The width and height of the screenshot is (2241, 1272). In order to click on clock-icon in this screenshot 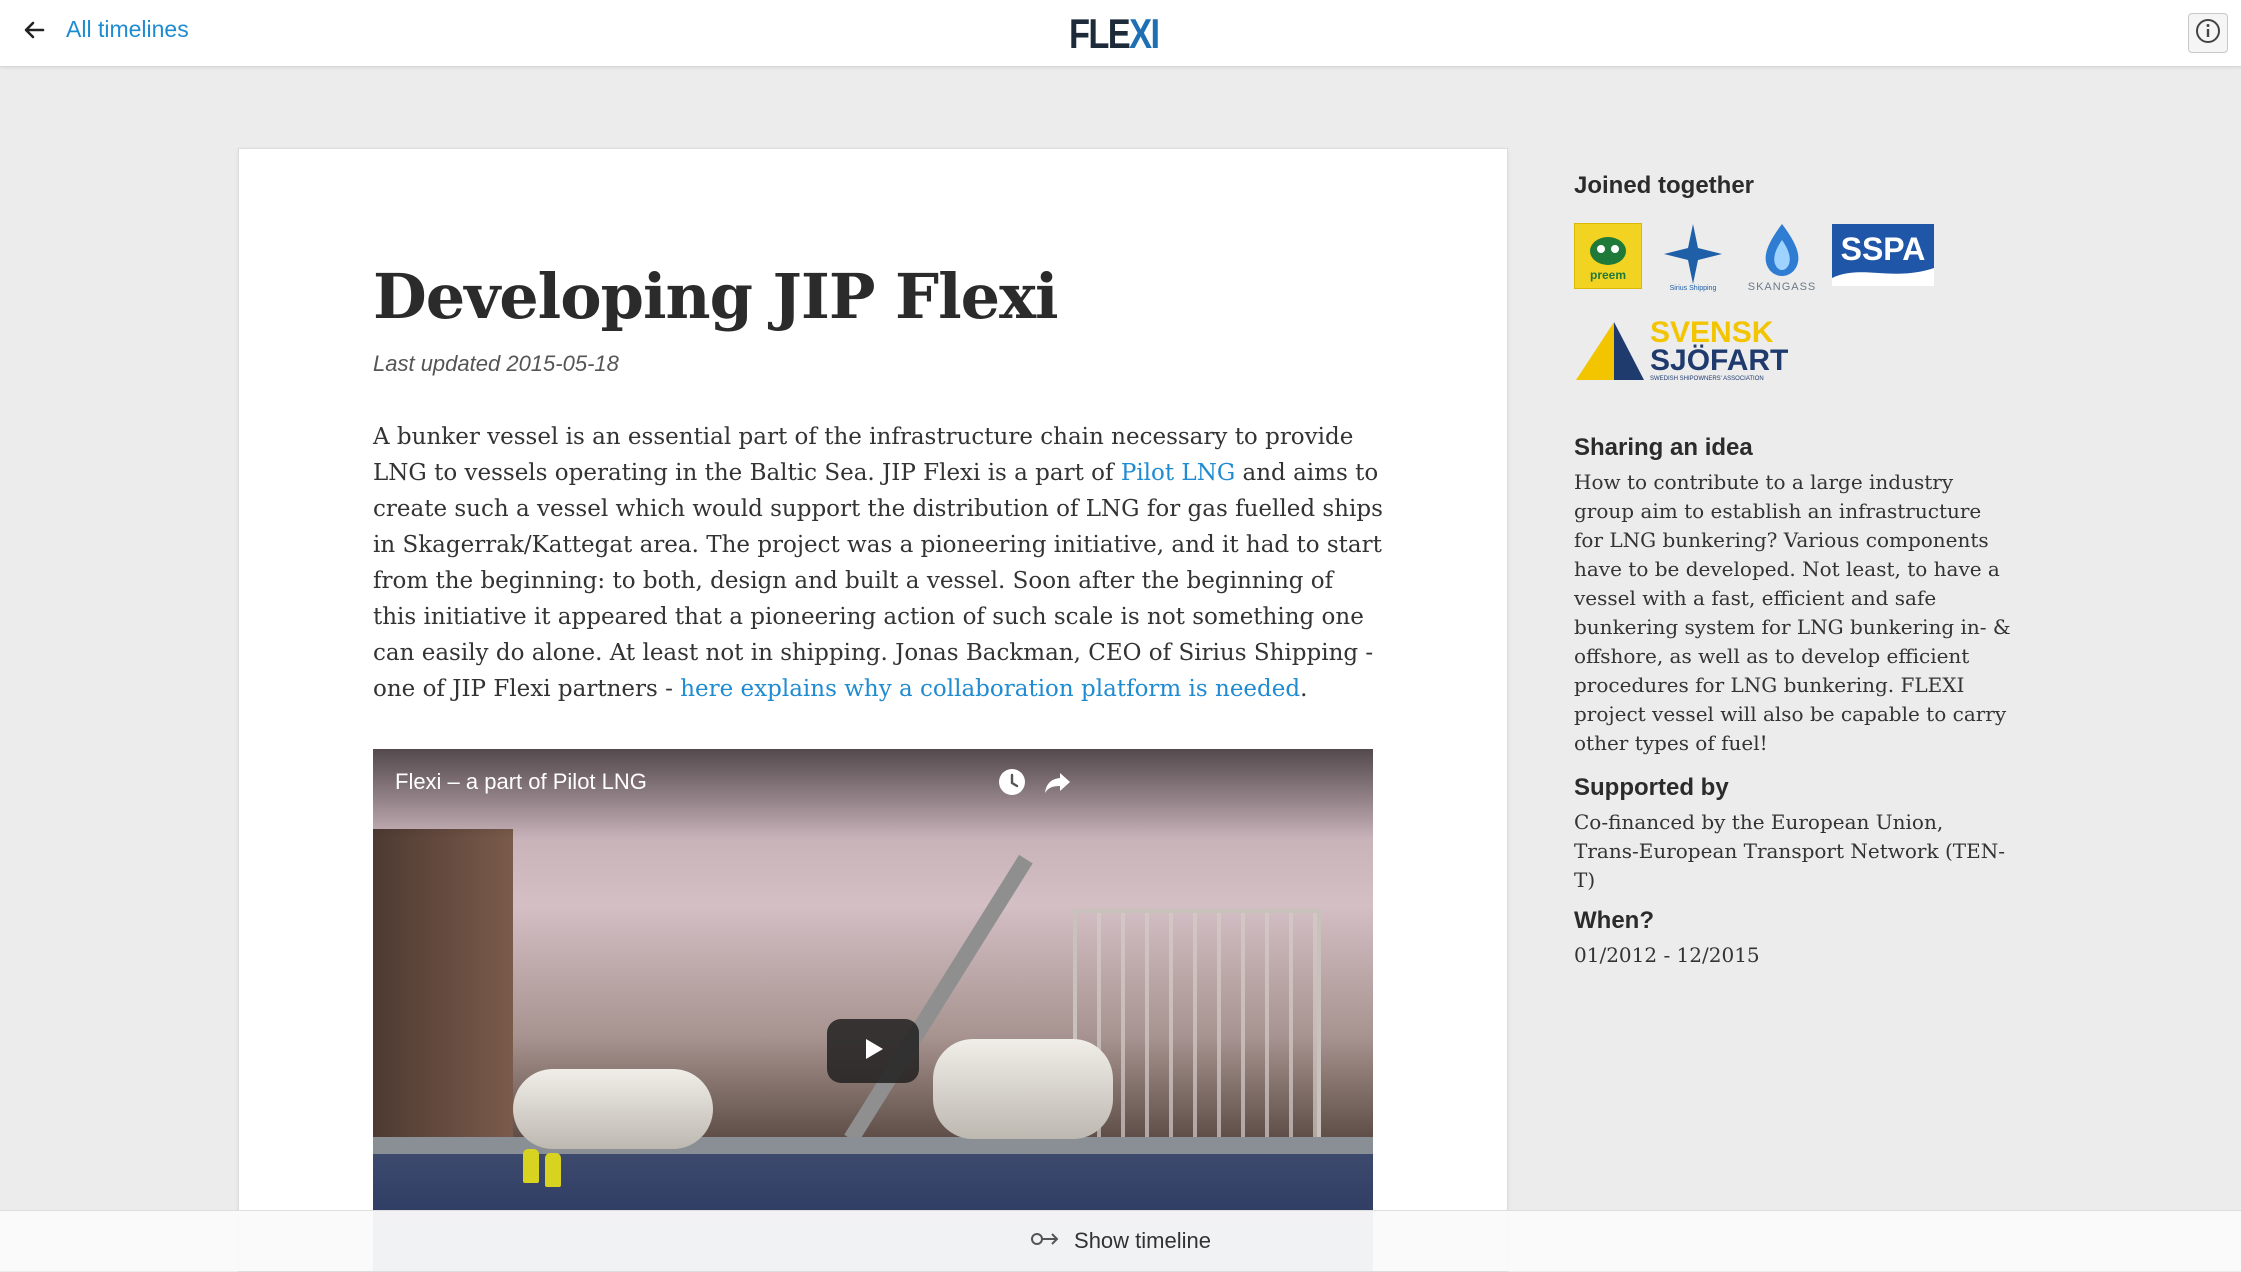, I will do `click(1012, 784)`.